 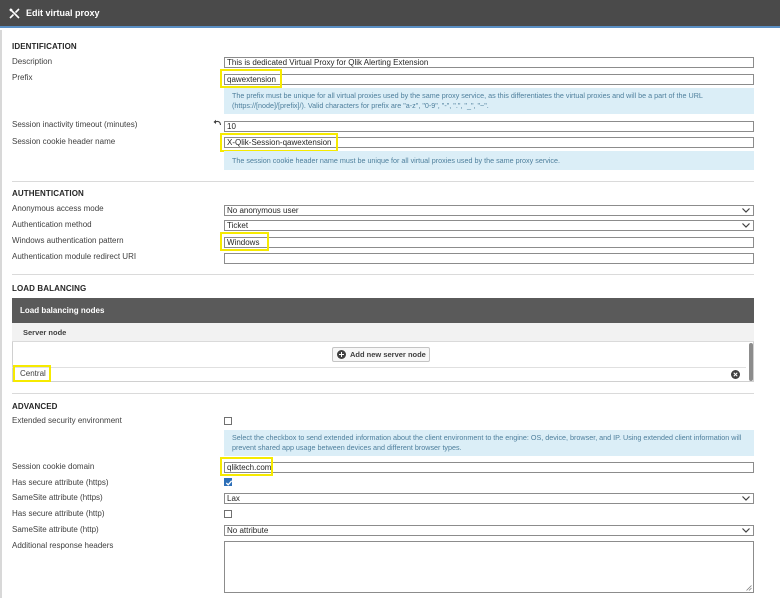 I want to click on load-balancing-header: Load balancing nodes, so click(x=383, y=310).